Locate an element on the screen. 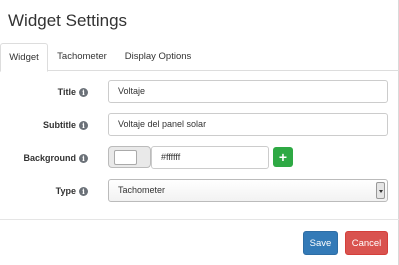  tab-widget: Widget is located at coordinates (24, 57).